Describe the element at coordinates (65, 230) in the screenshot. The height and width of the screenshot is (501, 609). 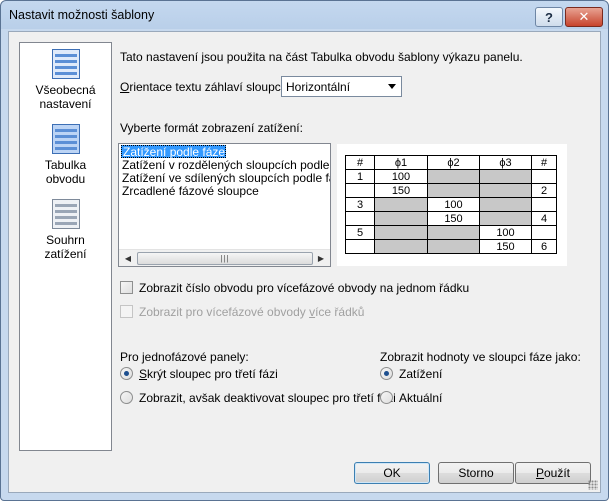
I see `nav-item-load-summary: Souhrn zatížení` at that location.